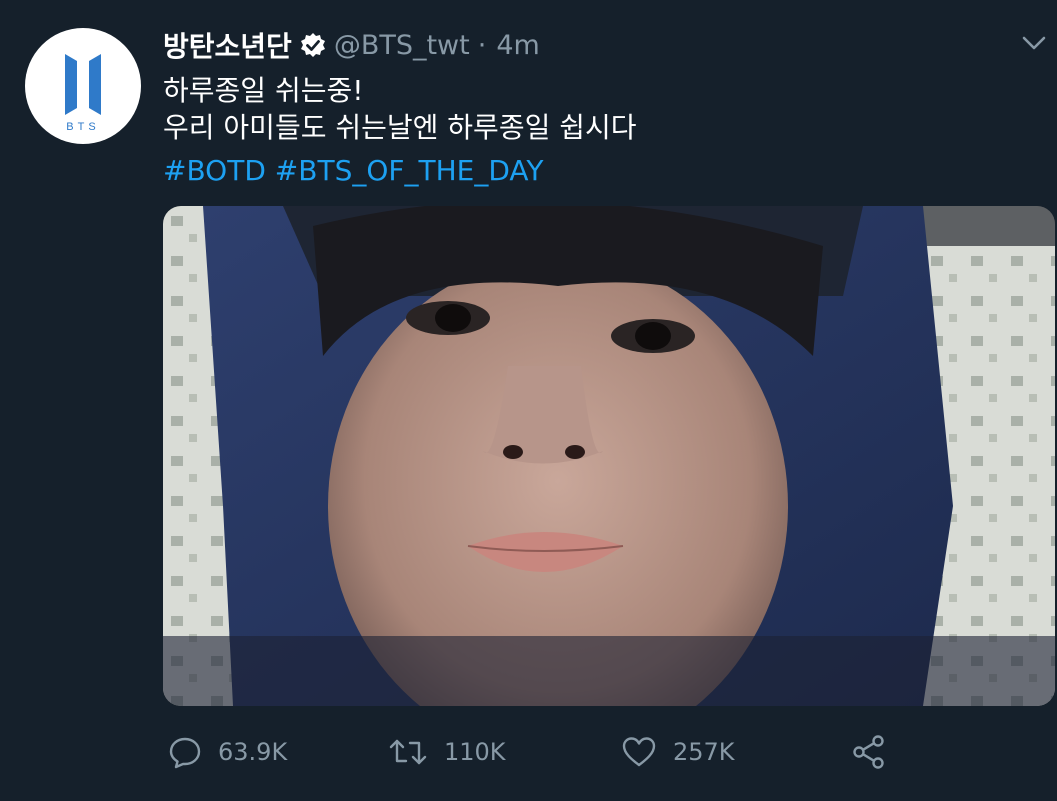 Image resolution: width=1057 pixels, height=801 pixels. What do you see at coordinates (704, 752) in the screenshot?
I see `like-count: 257K` at bounding box center [704, 752].